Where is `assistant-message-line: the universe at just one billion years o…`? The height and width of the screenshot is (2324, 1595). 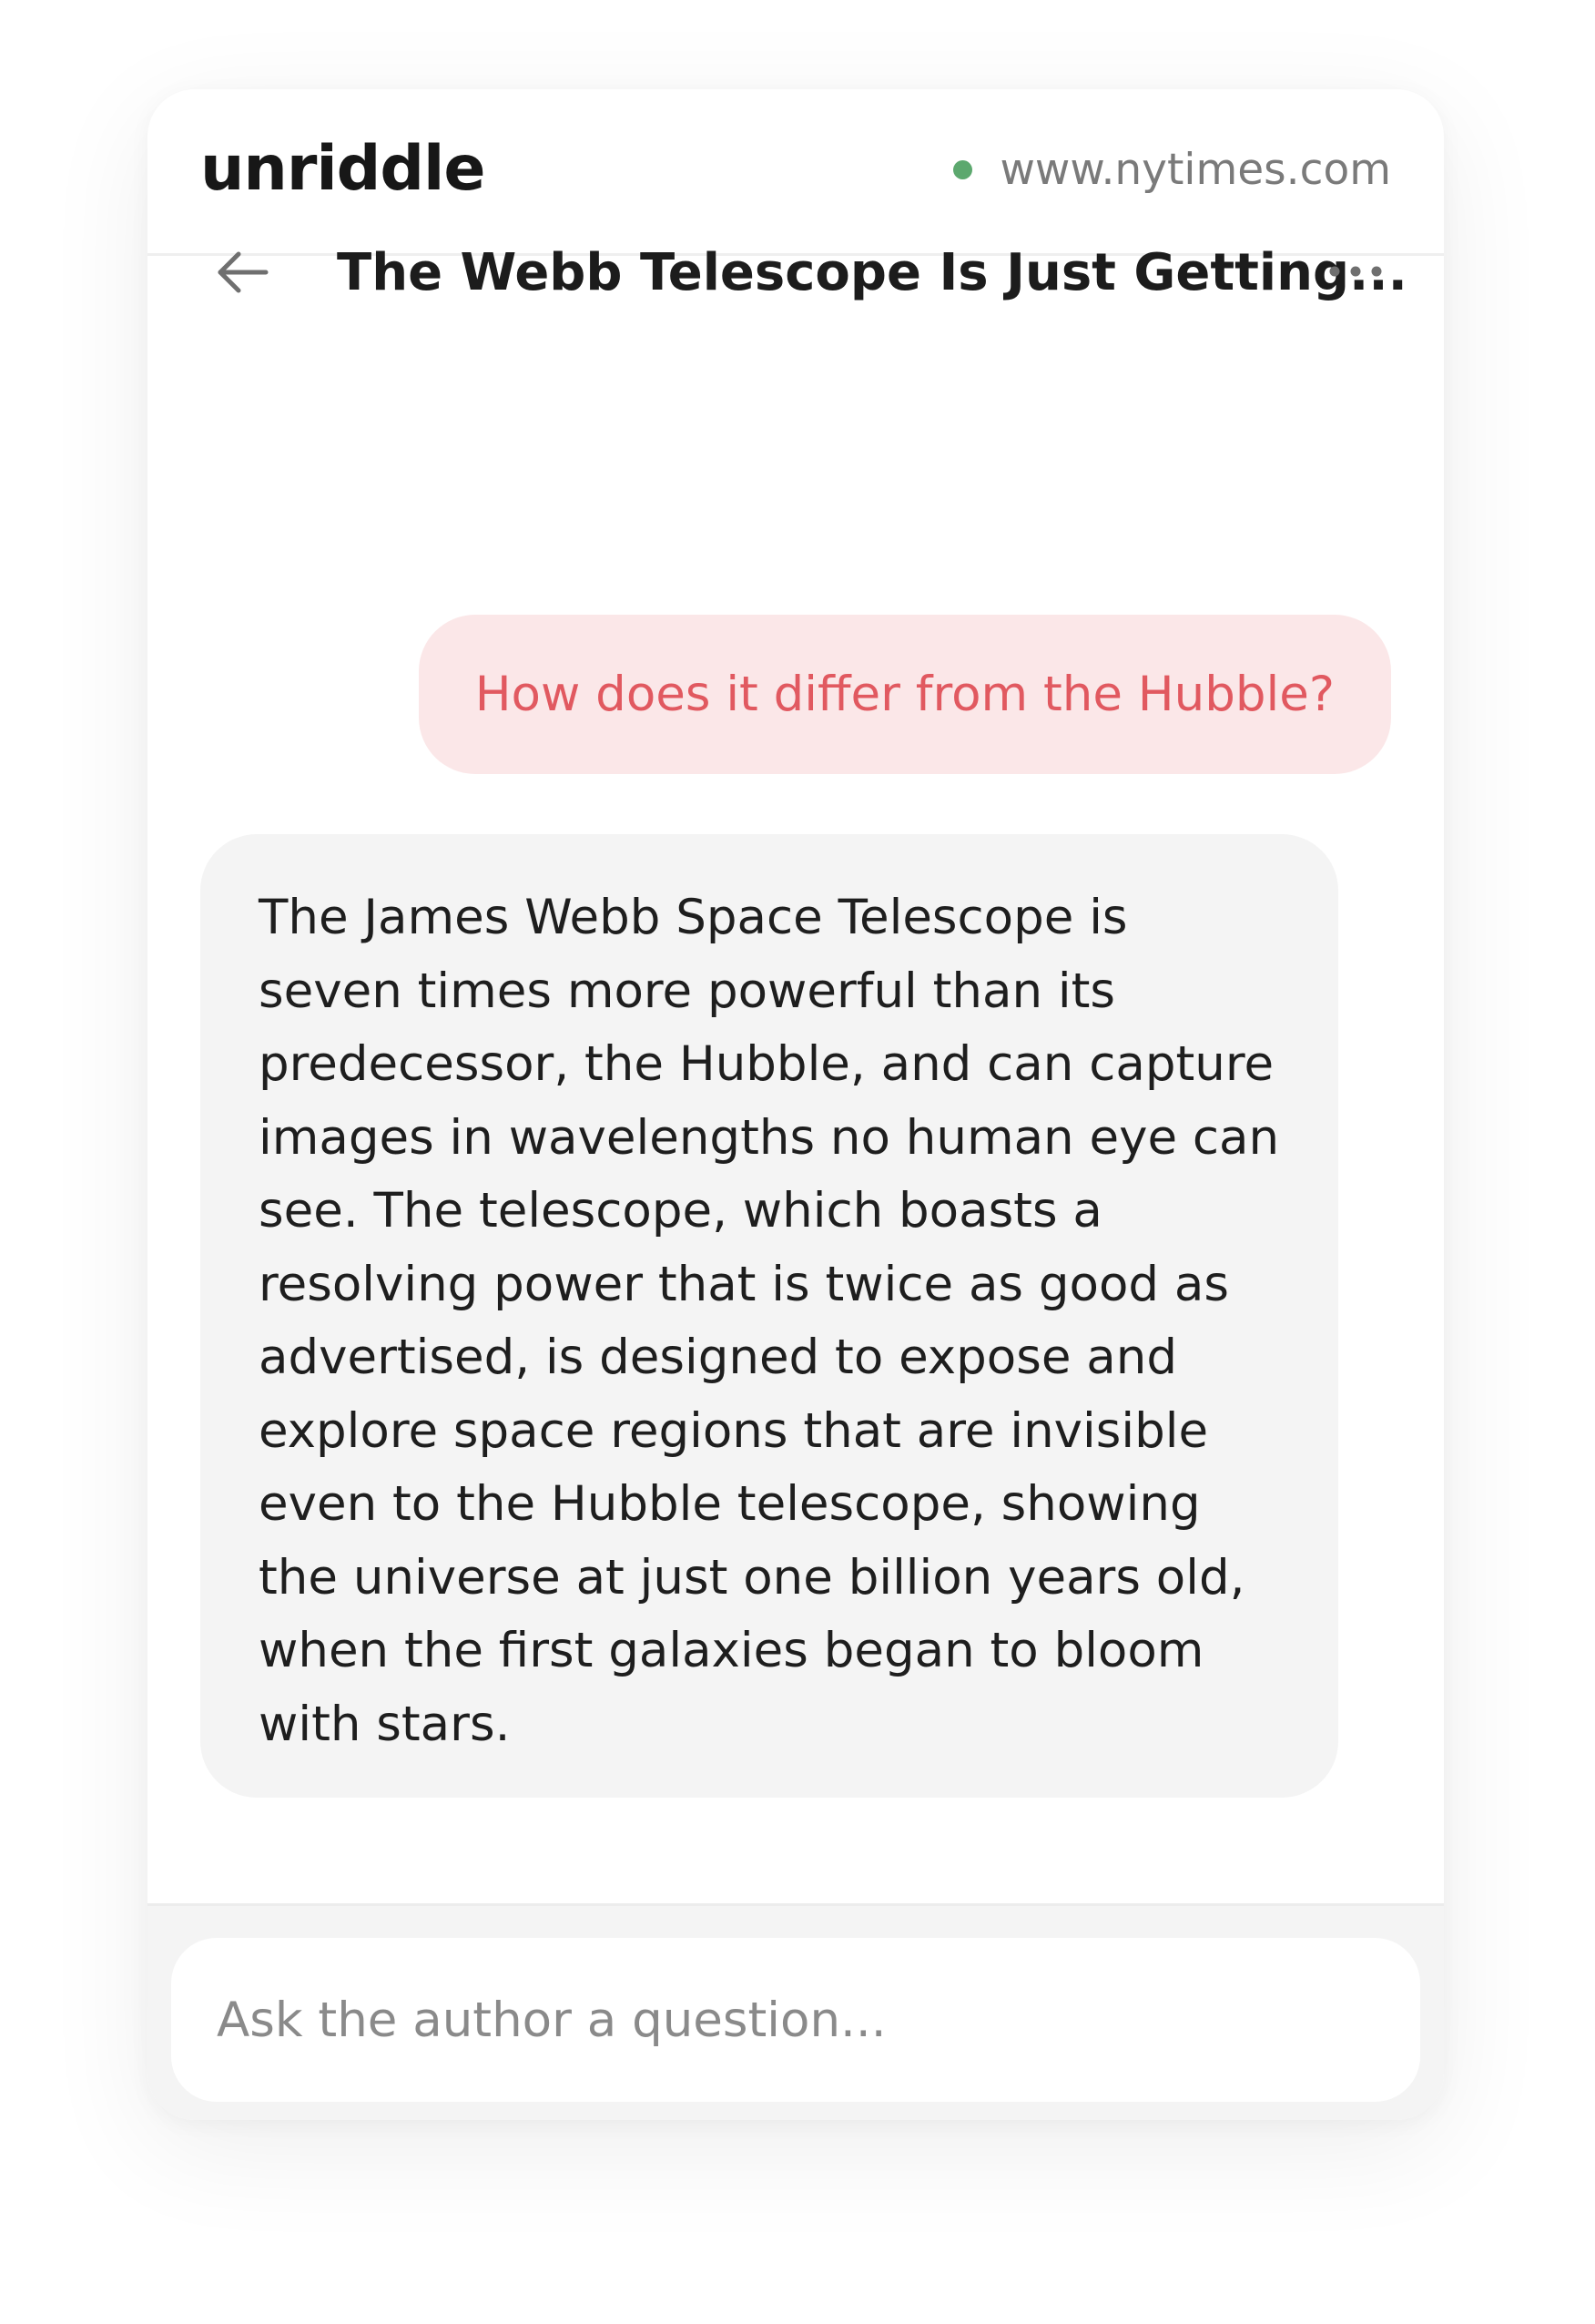
assistant-message-line: the universe at just one billion years o… is located at coordinates (752, 1577).